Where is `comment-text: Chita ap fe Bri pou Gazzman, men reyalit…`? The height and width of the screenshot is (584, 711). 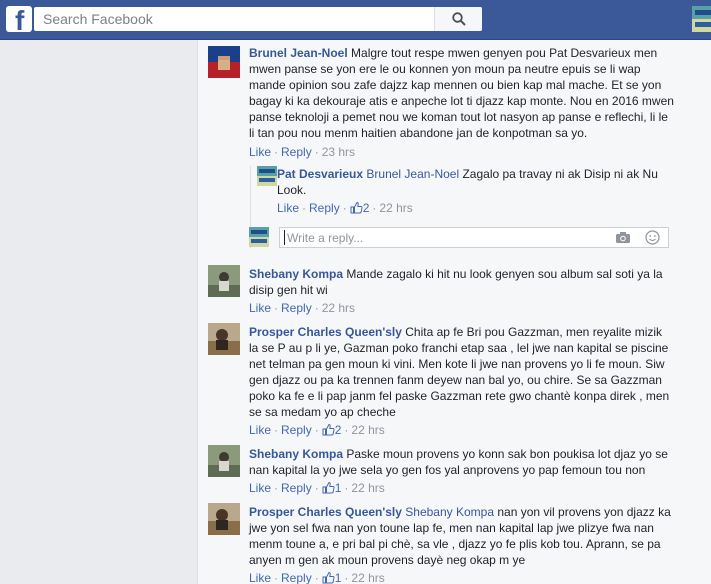
comment-text: Chita ap fe Bri pou Gazzman, men reyalit… is located at coordinates (459, 372).